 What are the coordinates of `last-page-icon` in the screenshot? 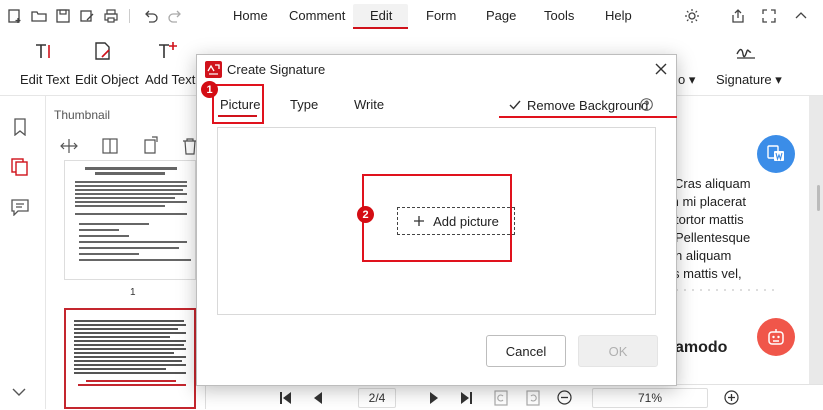 It's located at (466, 398).